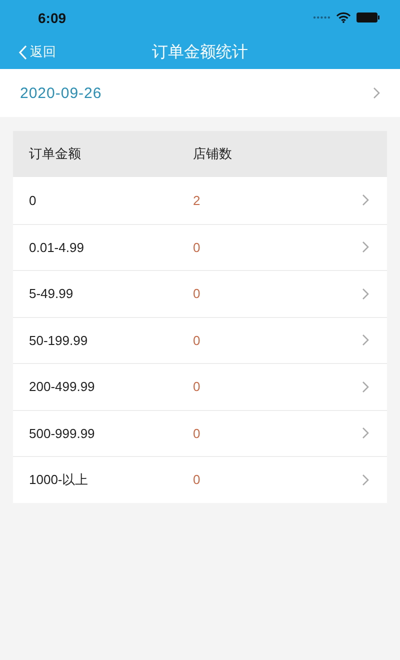 The width and height of the screenshot is (400, 660). Describe the element at coordinates (61, 93) in the screenshot. I see `date-text: 2020-09-26` at that location.